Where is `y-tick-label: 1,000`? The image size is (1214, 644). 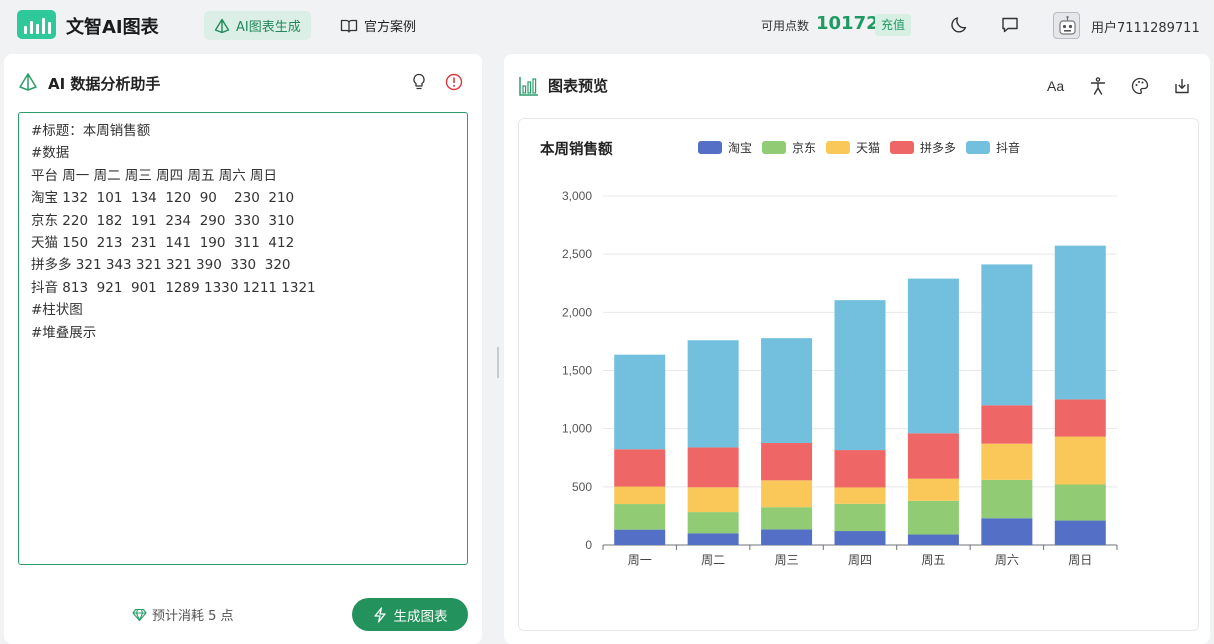 y-tick-label: 1,000 is located at coordinates (577, 429).